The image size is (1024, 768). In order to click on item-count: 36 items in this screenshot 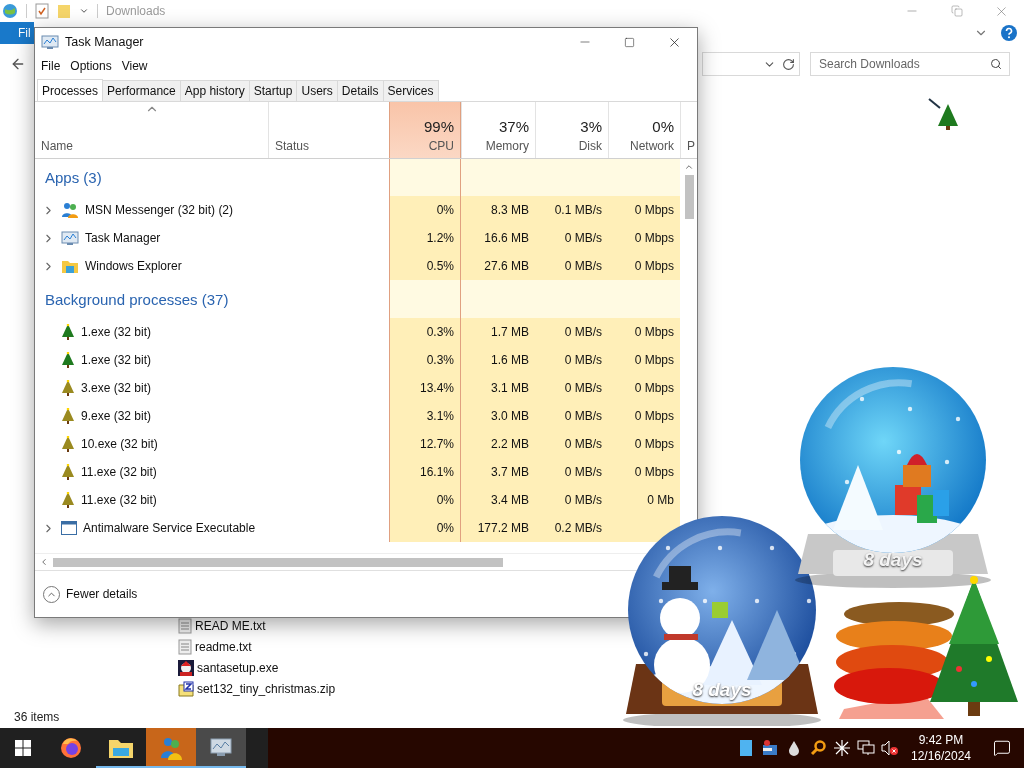, I will do `click(37, 716)`.